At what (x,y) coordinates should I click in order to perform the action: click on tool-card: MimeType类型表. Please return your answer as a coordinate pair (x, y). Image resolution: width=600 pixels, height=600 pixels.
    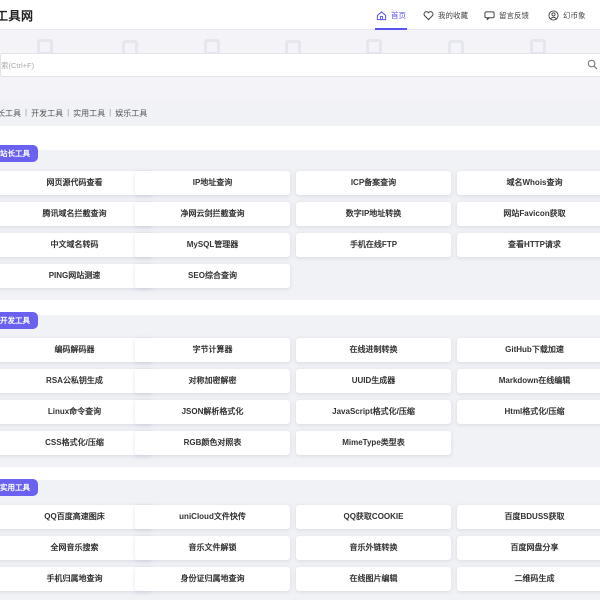
    Looking at the image, I should click on (373, 443).